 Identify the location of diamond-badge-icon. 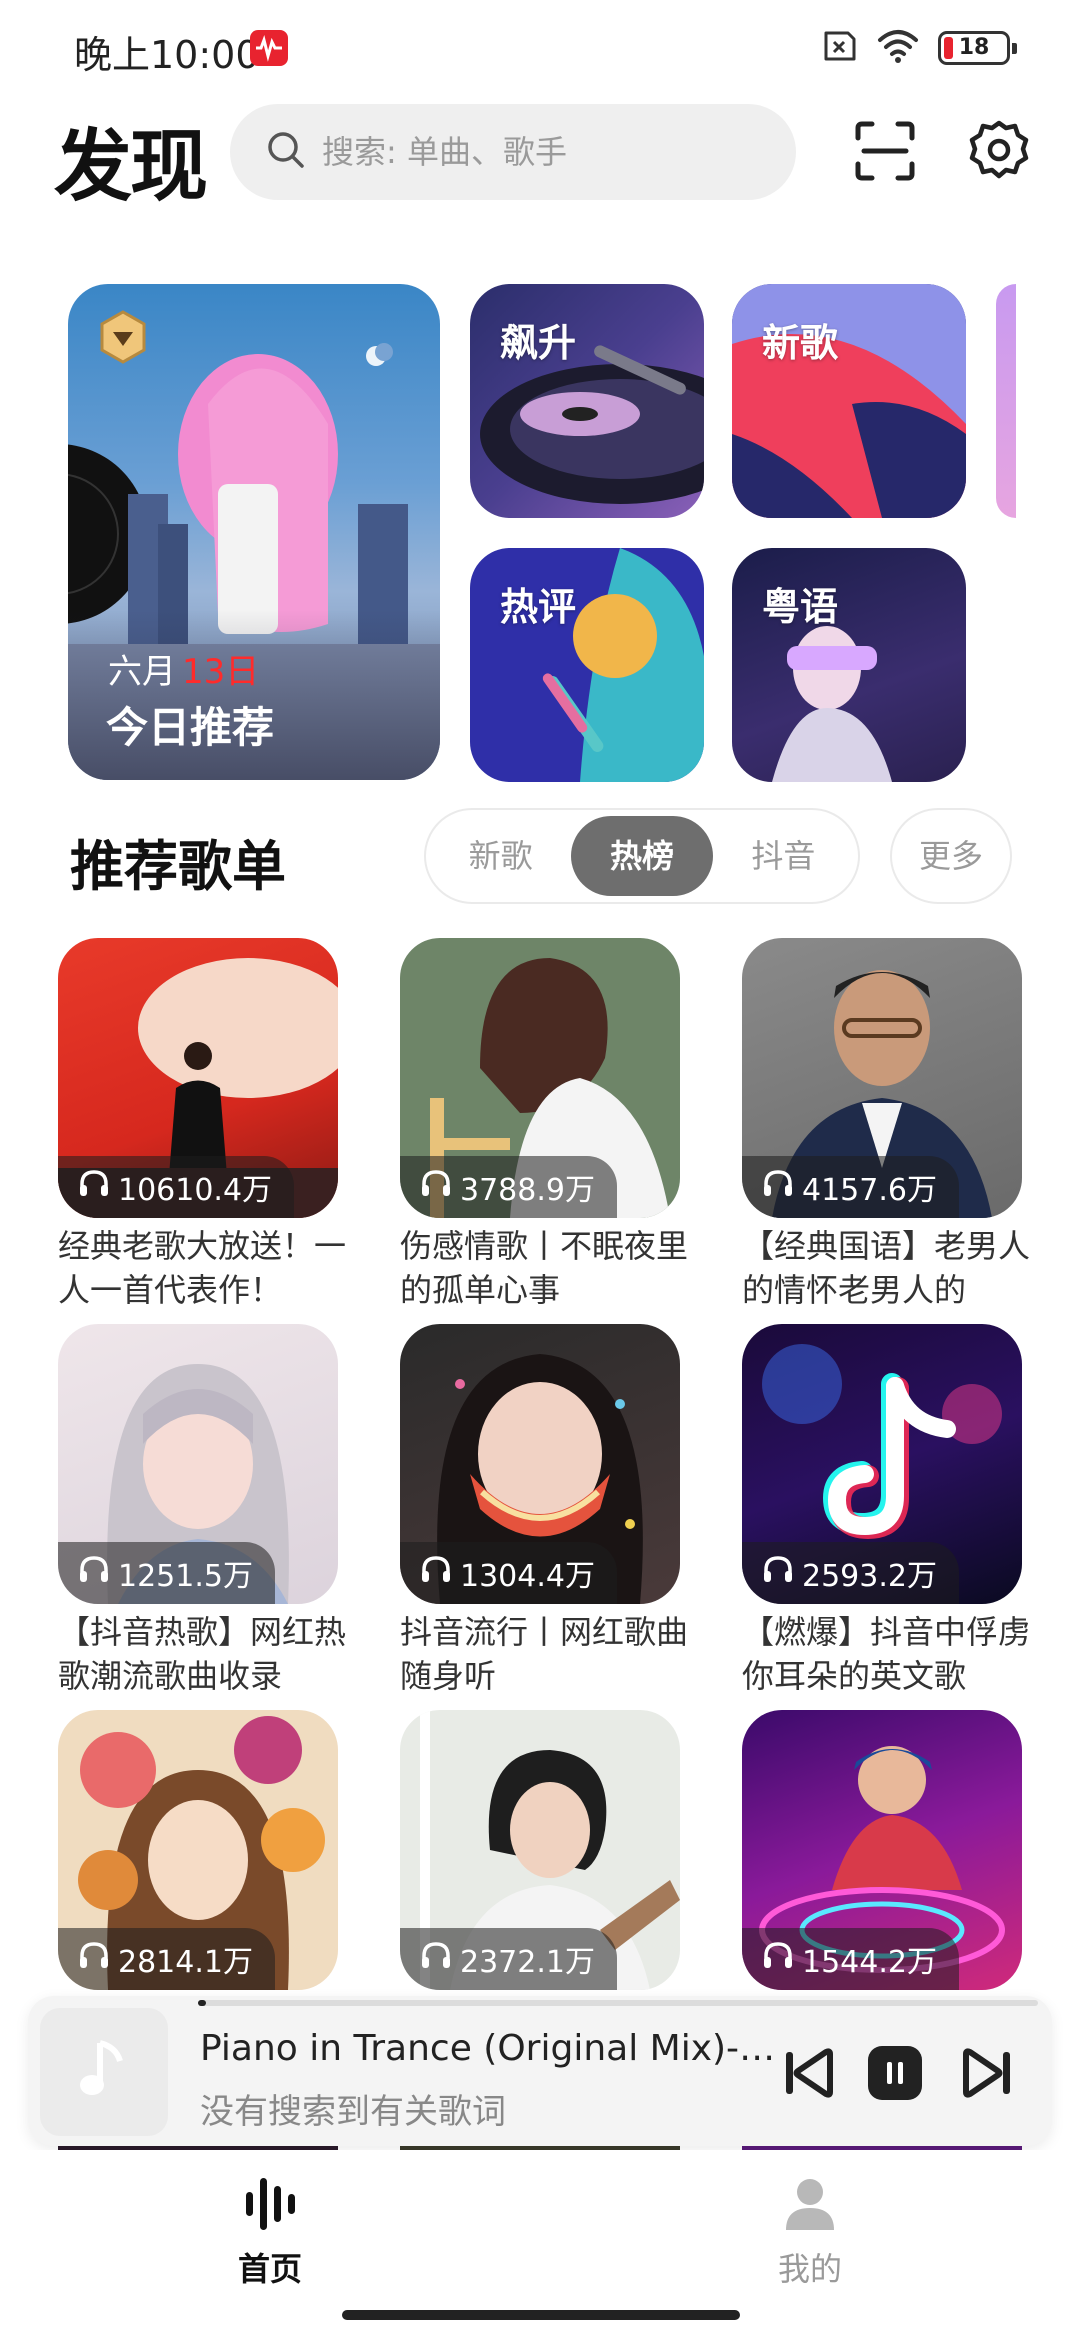
(123, 340).